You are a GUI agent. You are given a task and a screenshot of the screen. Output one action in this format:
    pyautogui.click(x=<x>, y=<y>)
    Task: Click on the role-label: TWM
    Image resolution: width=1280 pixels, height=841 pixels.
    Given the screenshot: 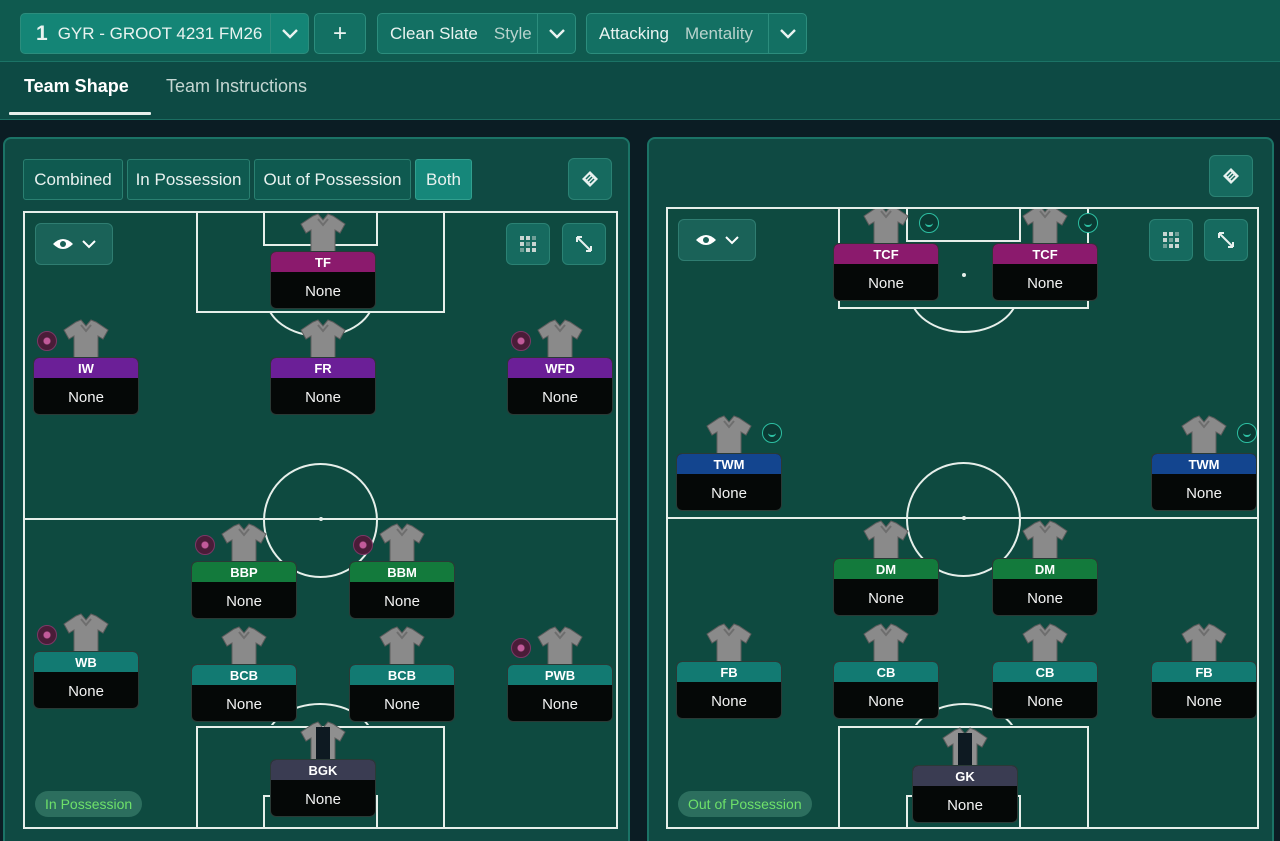 What is the action you would take?
    pyautogui.click(x=729, y=464)
    